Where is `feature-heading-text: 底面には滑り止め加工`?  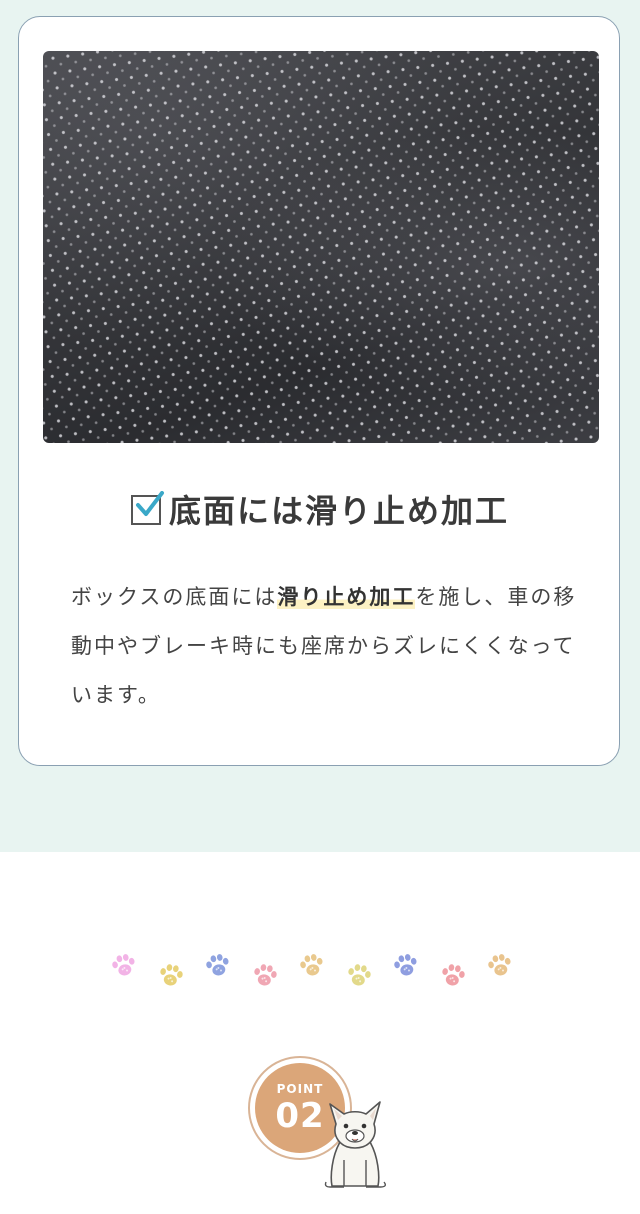 feature-heading-text: 底面には滑り止め加工 is located at coordinates (338, 511).